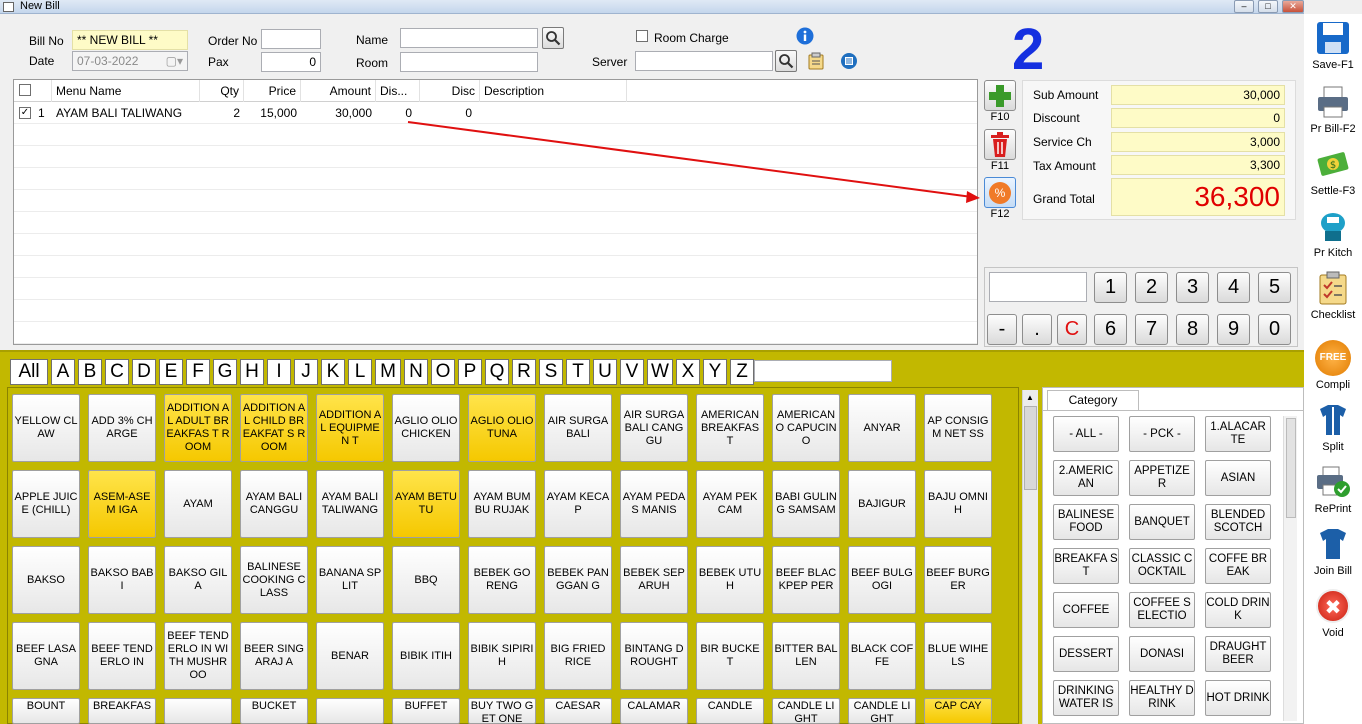  Describe the element at coordinates (130, 61) in the screenshot. I see `date-picker: 07-03-2022 ▢▾` at that location.